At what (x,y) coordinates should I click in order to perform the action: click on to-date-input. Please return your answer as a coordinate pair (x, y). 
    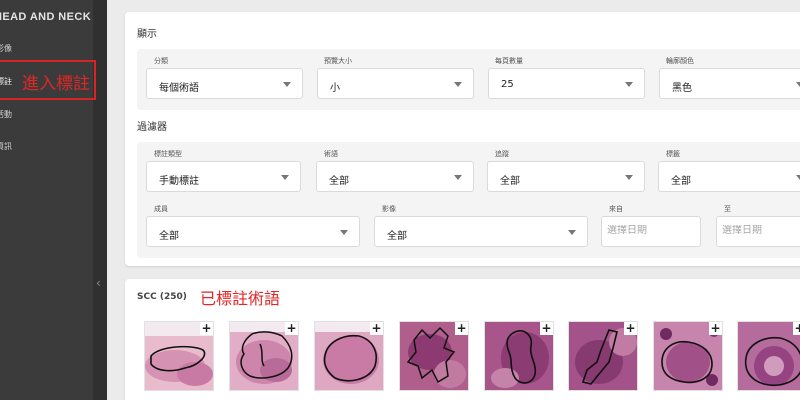
    Looking at the image, I should click on (761, 230).